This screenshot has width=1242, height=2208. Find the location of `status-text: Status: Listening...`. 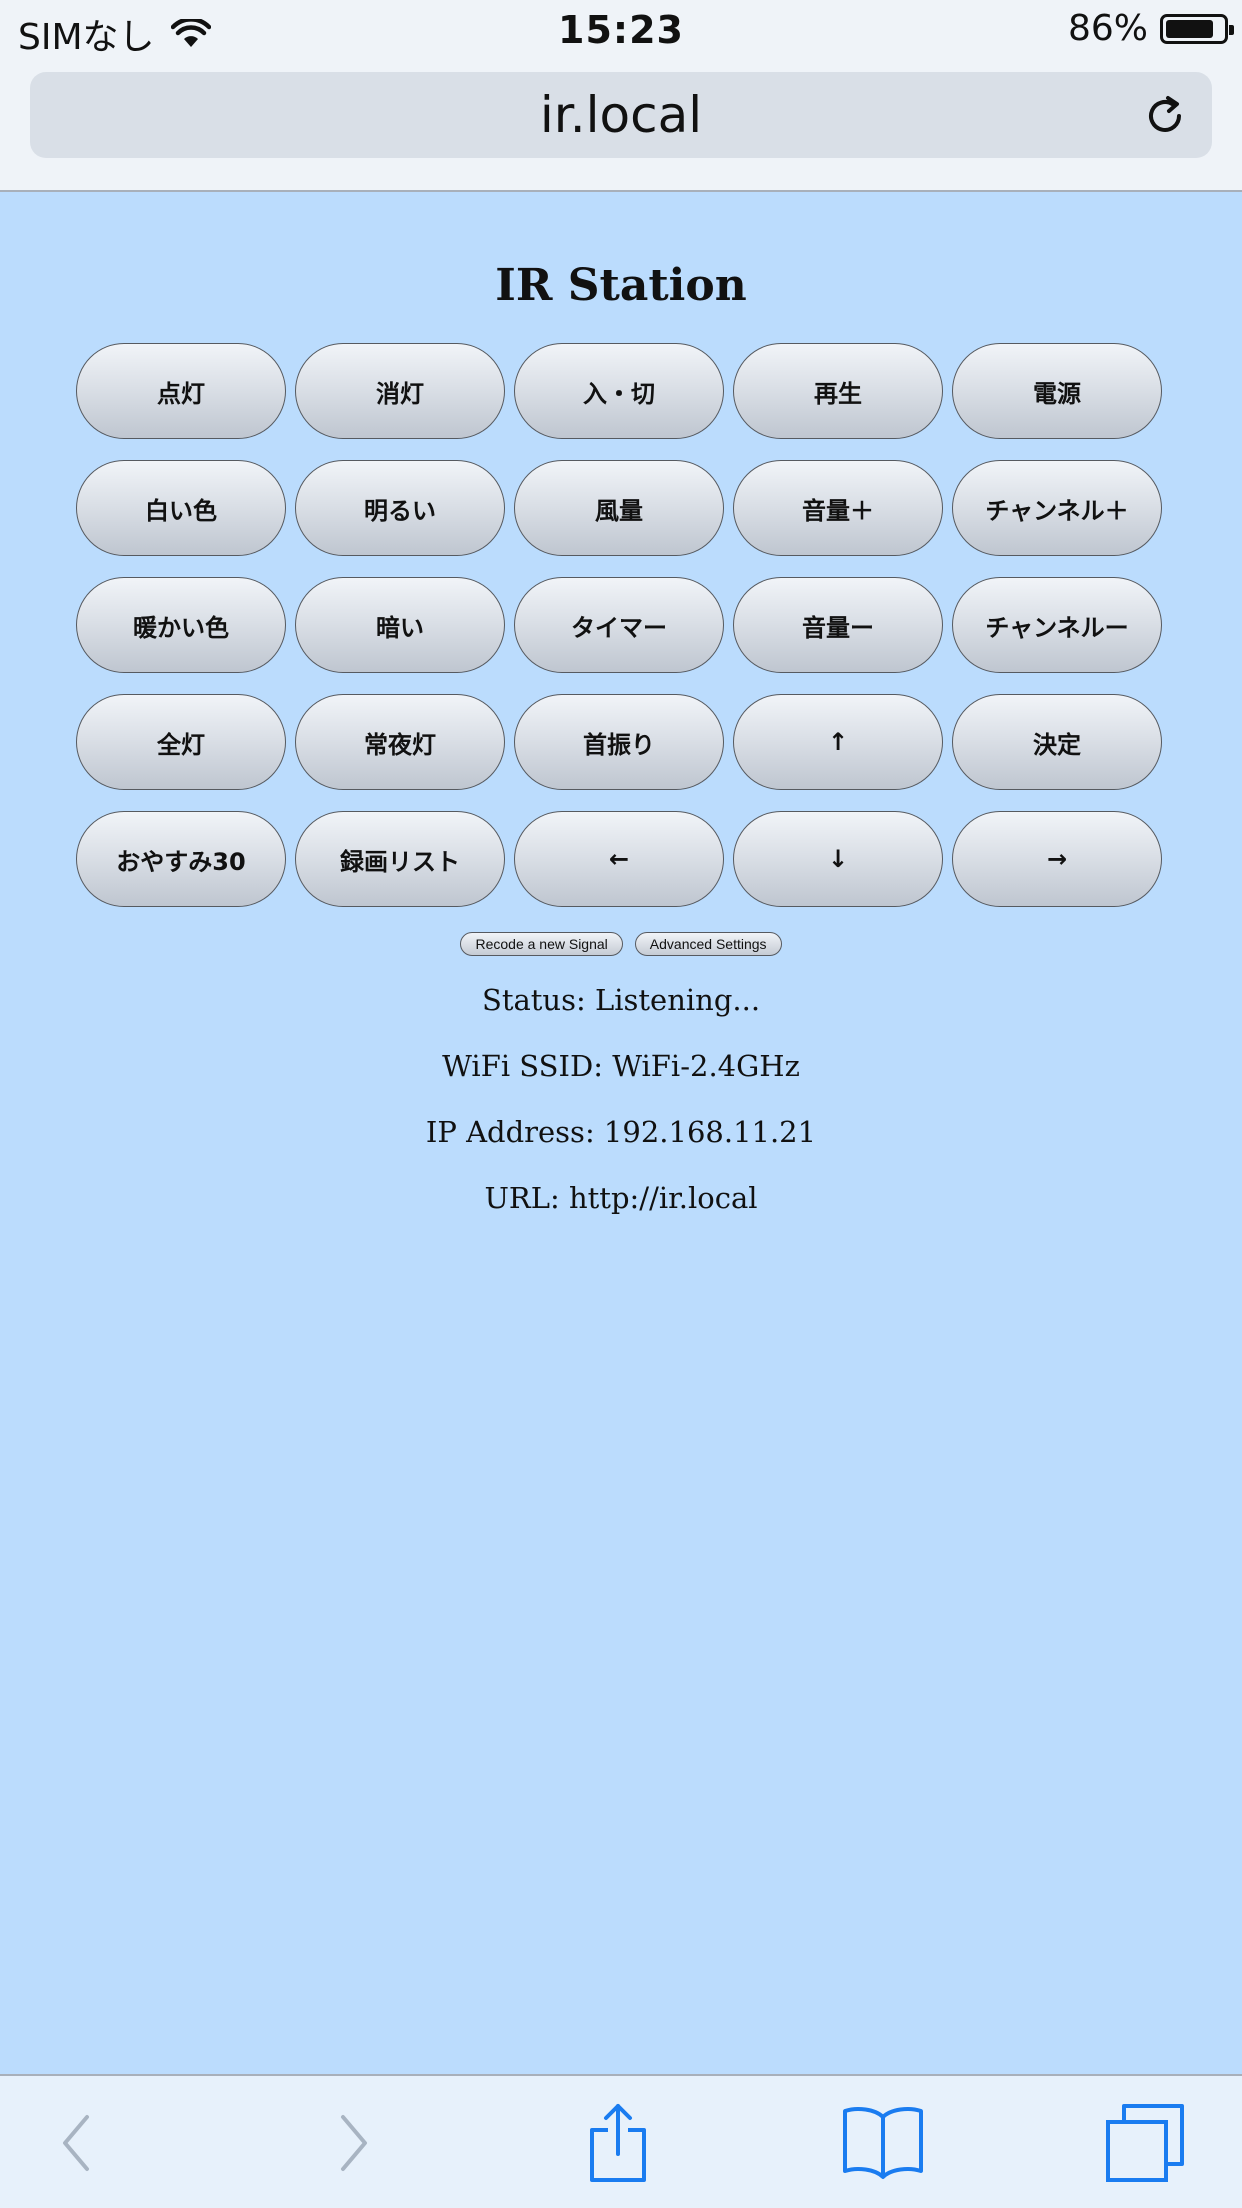

status-text: Status: Listening... is located at coordinates (621, 1000).